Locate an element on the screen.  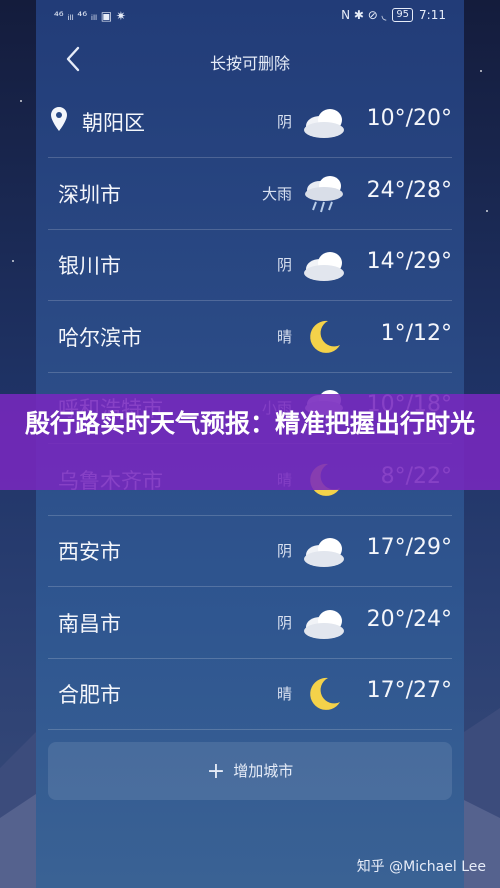
location-pin-icon is located at coordinates (59, 119).